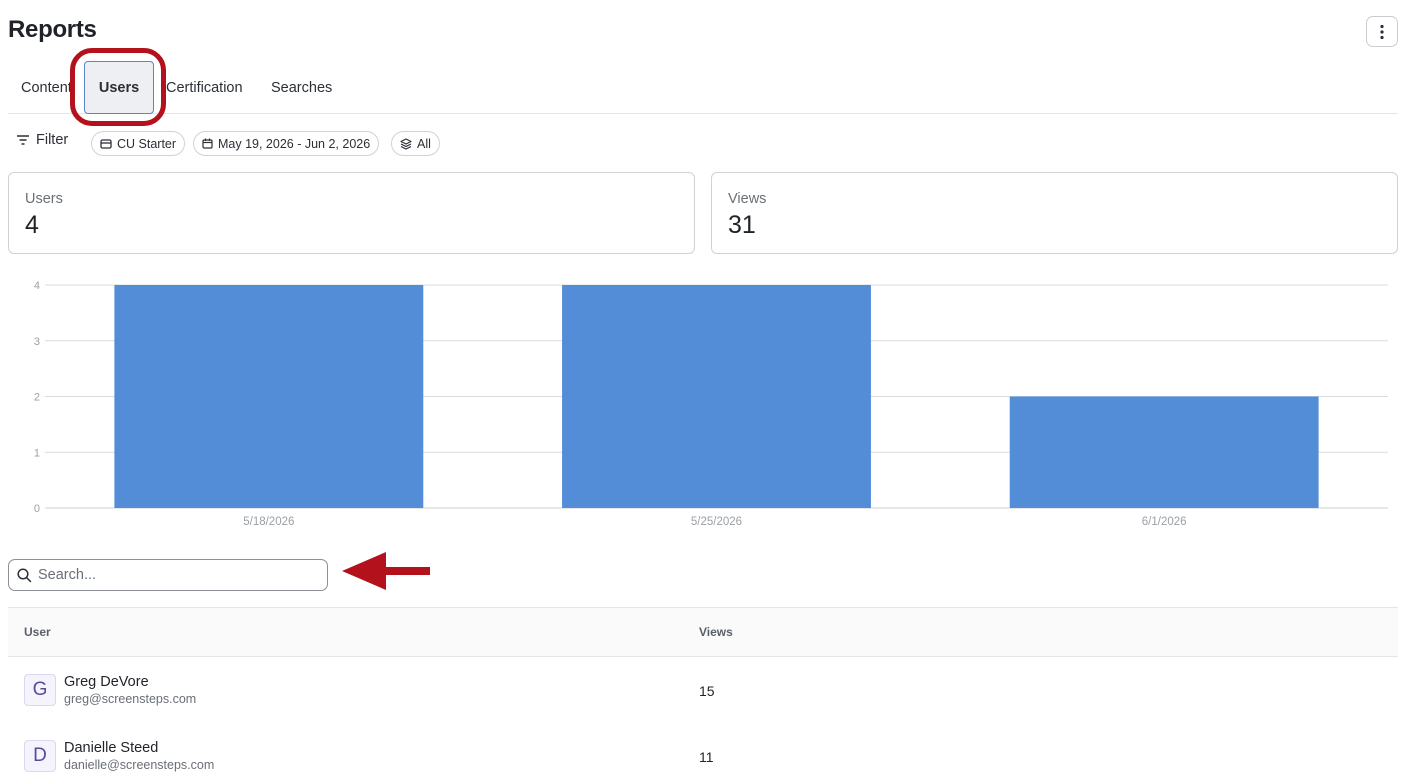 The width and height of the screenshot is (1406, 773). Describe the element at coordinates (716, 632) in the screenshot. I see `views-column-header: Views` at that location.